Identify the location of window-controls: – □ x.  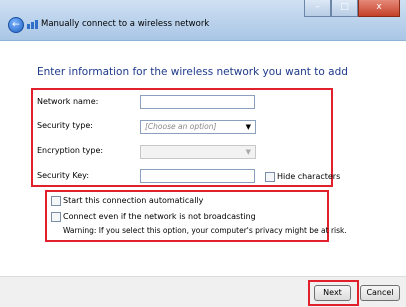
(352, 9).